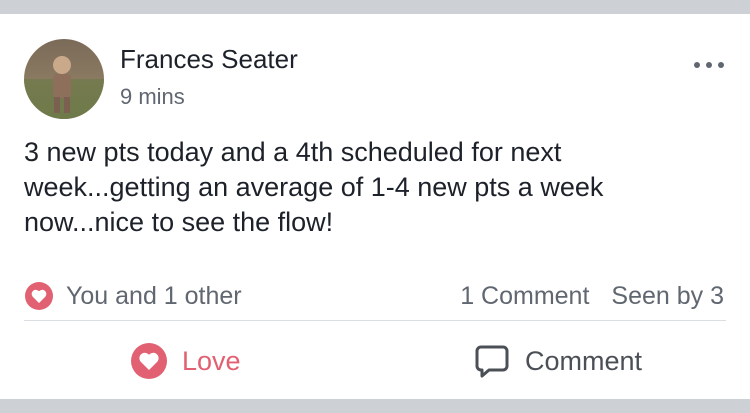 This screenshot has height=413, width=750. I want to click on post-stats: 1 Comment Seen by 3, so click(592, 296).